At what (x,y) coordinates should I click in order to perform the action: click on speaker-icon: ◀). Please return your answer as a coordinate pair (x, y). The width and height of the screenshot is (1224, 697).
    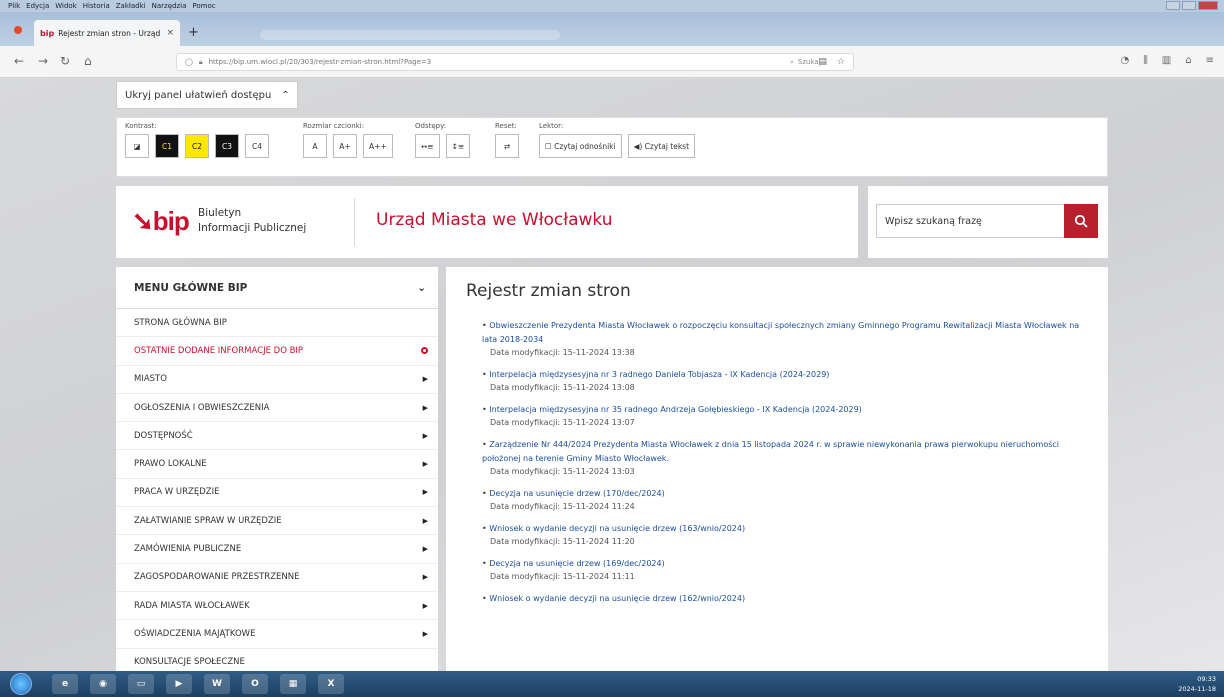
    Looking at the image, I should click on (639, 146).